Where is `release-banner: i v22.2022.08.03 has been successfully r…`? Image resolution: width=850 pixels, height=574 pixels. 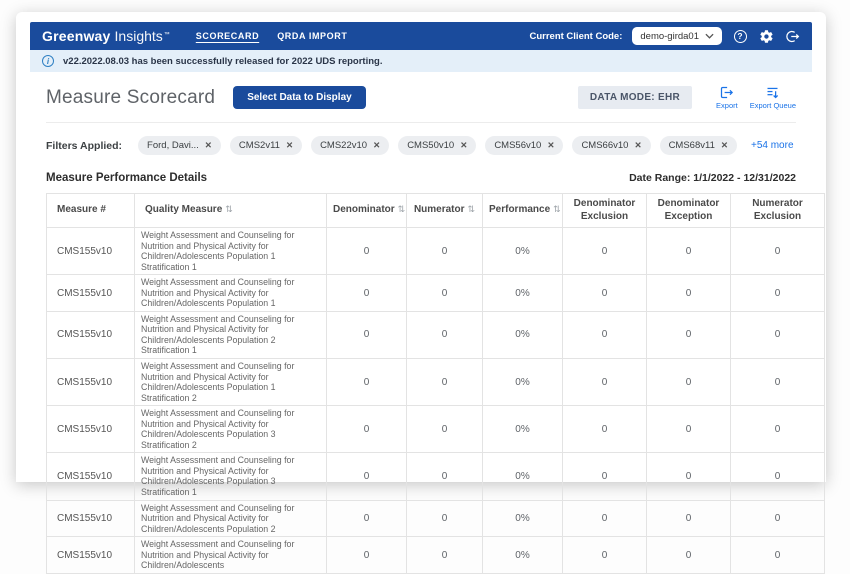
release-banner: i v22.2022.08.03 has been successfully r… is located at coordinates (421, 61).